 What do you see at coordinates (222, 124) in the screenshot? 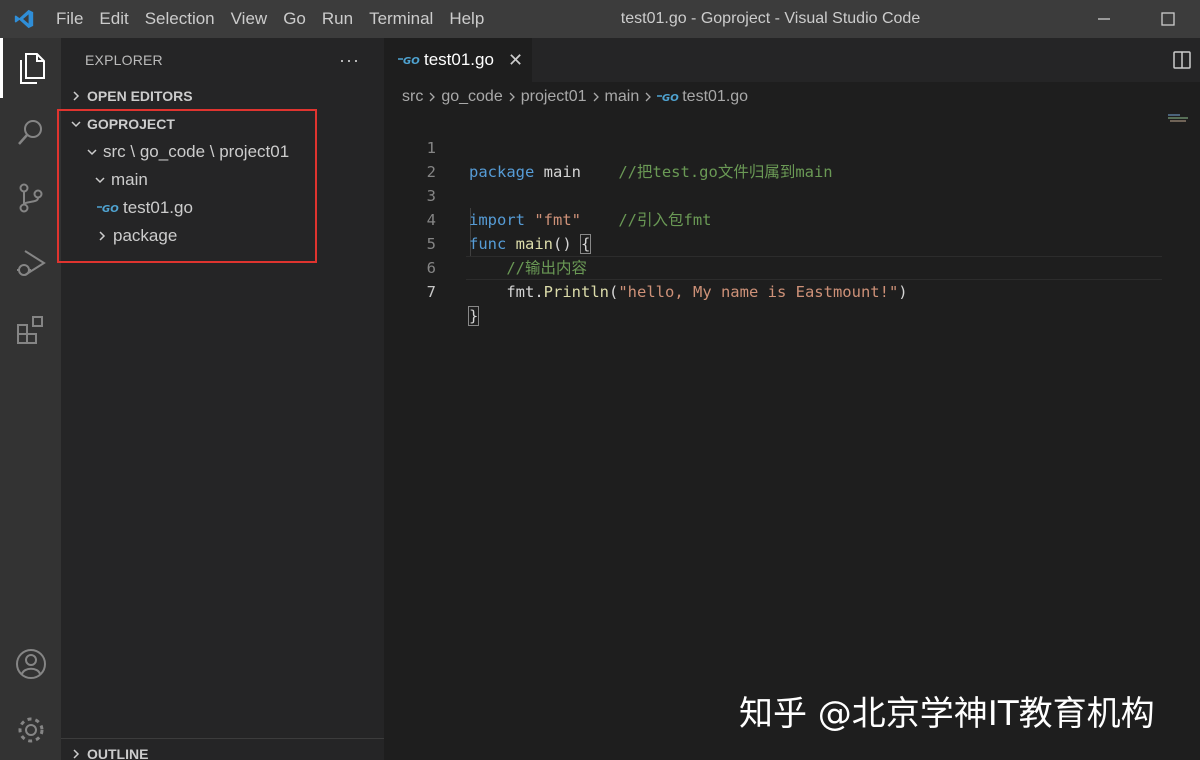
I see `goproject-section: GOPROJECT` at bounding box center [222, 124].